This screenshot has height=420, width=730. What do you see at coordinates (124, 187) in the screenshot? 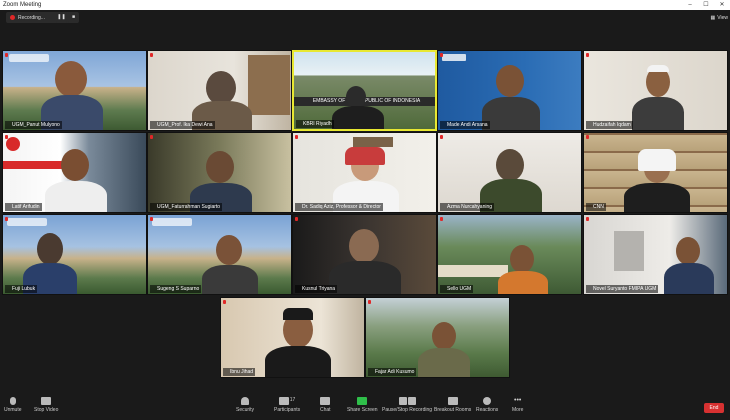
I see `banner-text-graphic` at bounding box center [124, 187].